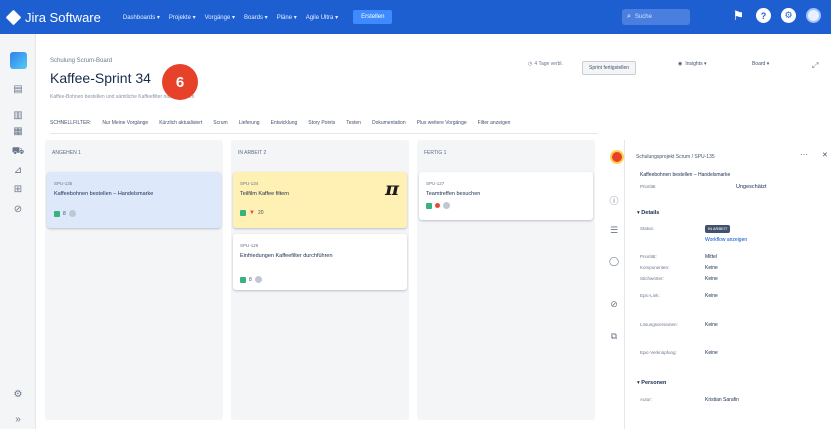 The height and width of the screenshot is (429, 831). Describe the element at coordinates (141, 17) in the screenshot. I see `menu-dashboards: Dashboards ▾` at that location.